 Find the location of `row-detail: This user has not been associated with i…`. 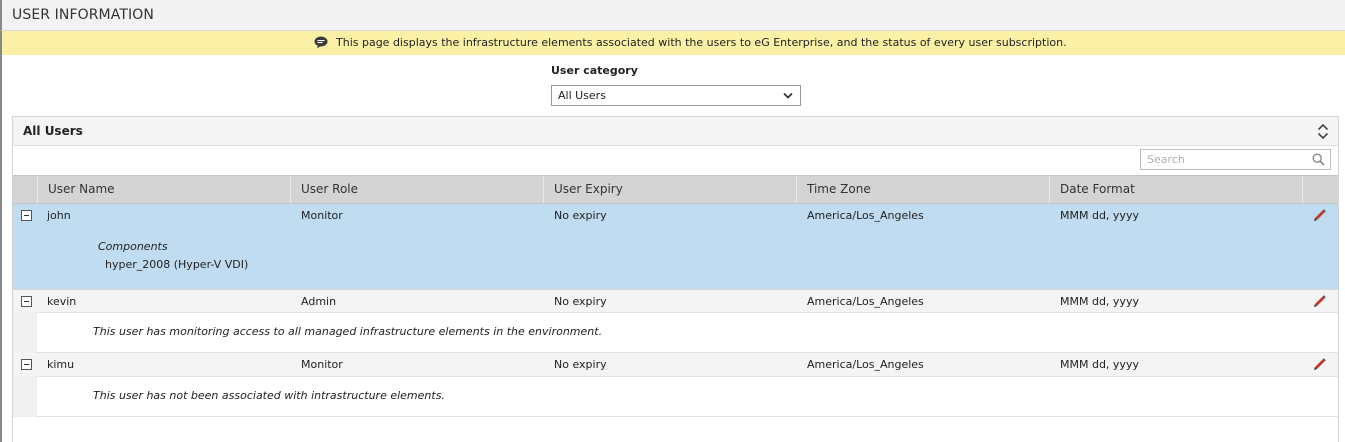

row-detail: This user has not been associated with i… is located at coordinates (675, 396).